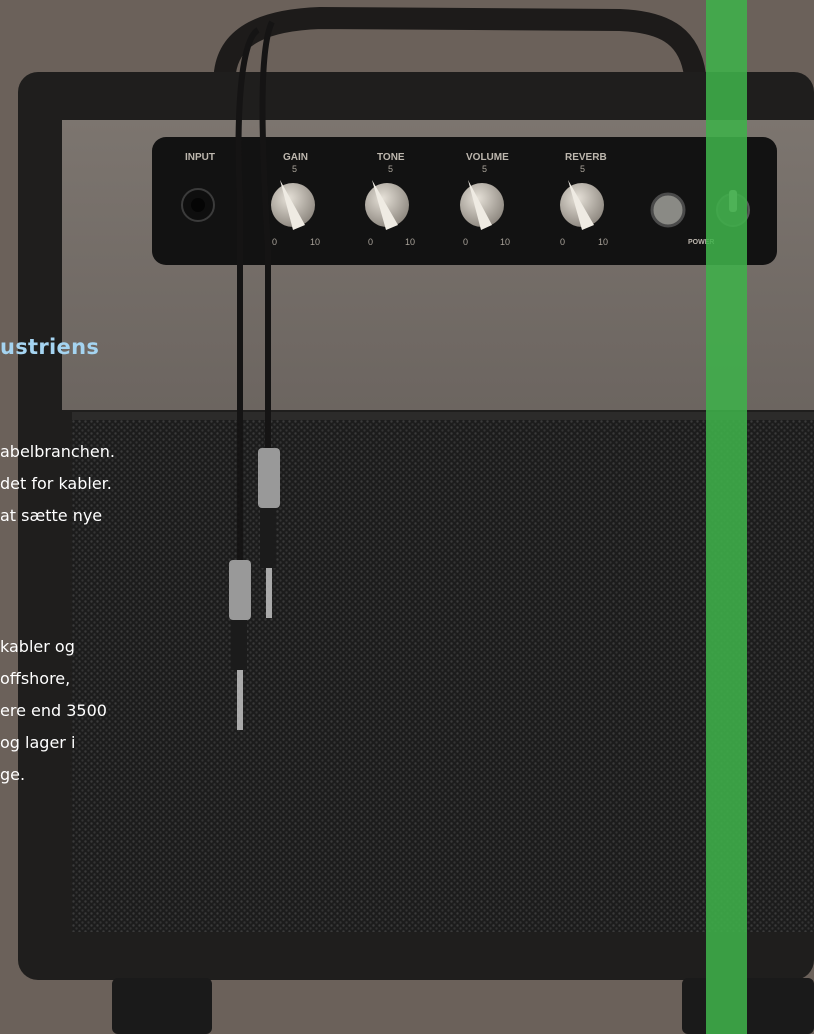  Describe the element at coordinates (487, 157) in the screenshot. I see `label-volume: VOLUME` at that location.